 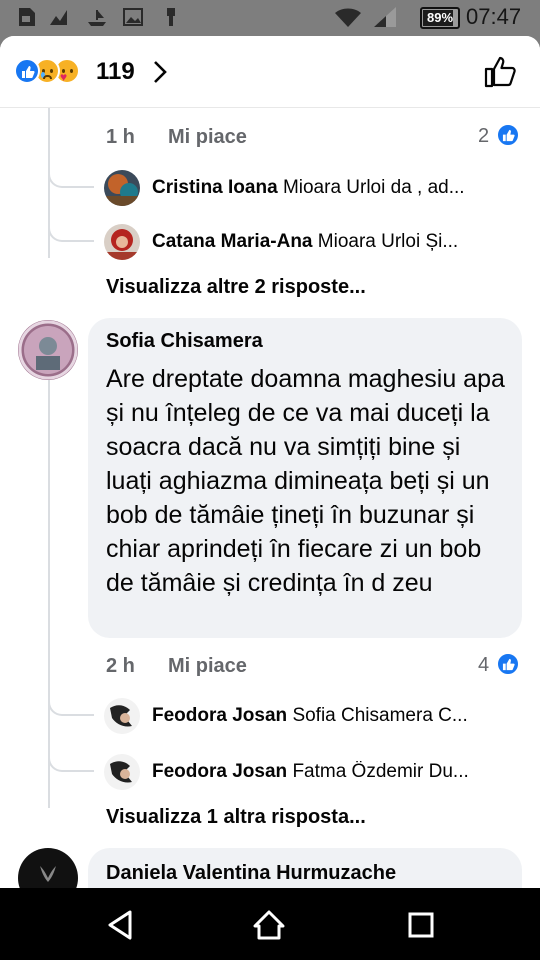 What do you see at coordinates (494, 16) in the screenshot?
I see `clock: 07:47` at bounding box center [494, 16].